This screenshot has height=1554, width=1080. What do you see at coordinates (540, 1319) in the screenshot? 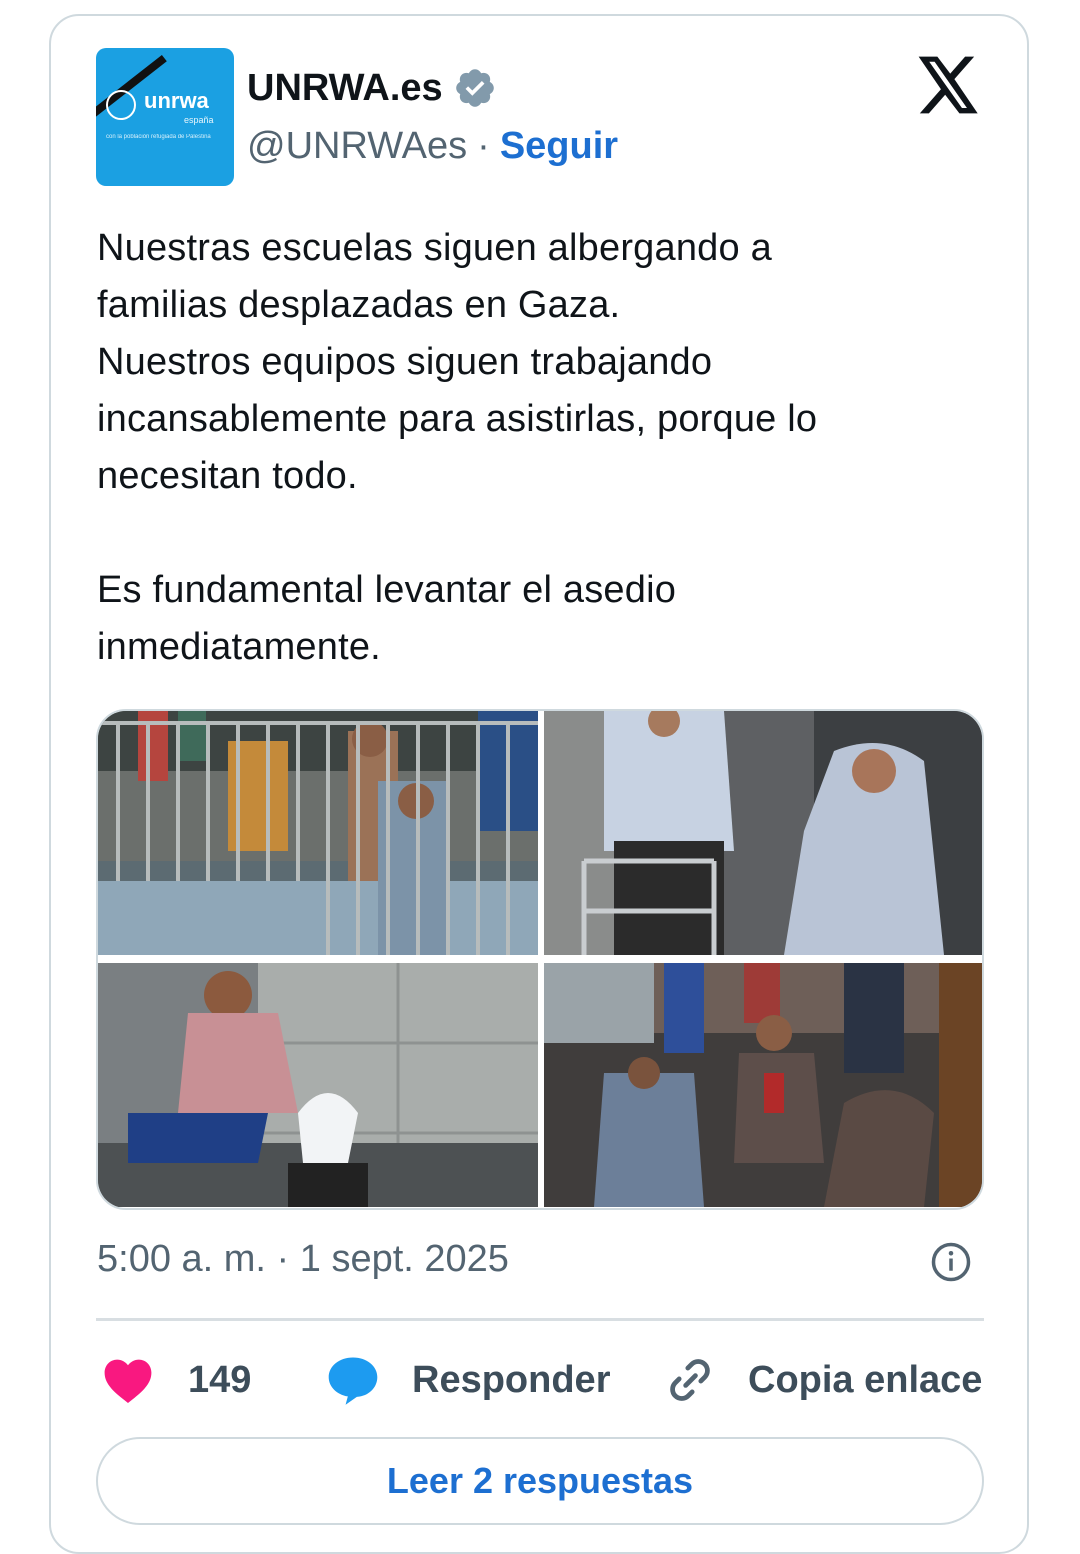
I see `divider` at bounding box center [540, 1319].